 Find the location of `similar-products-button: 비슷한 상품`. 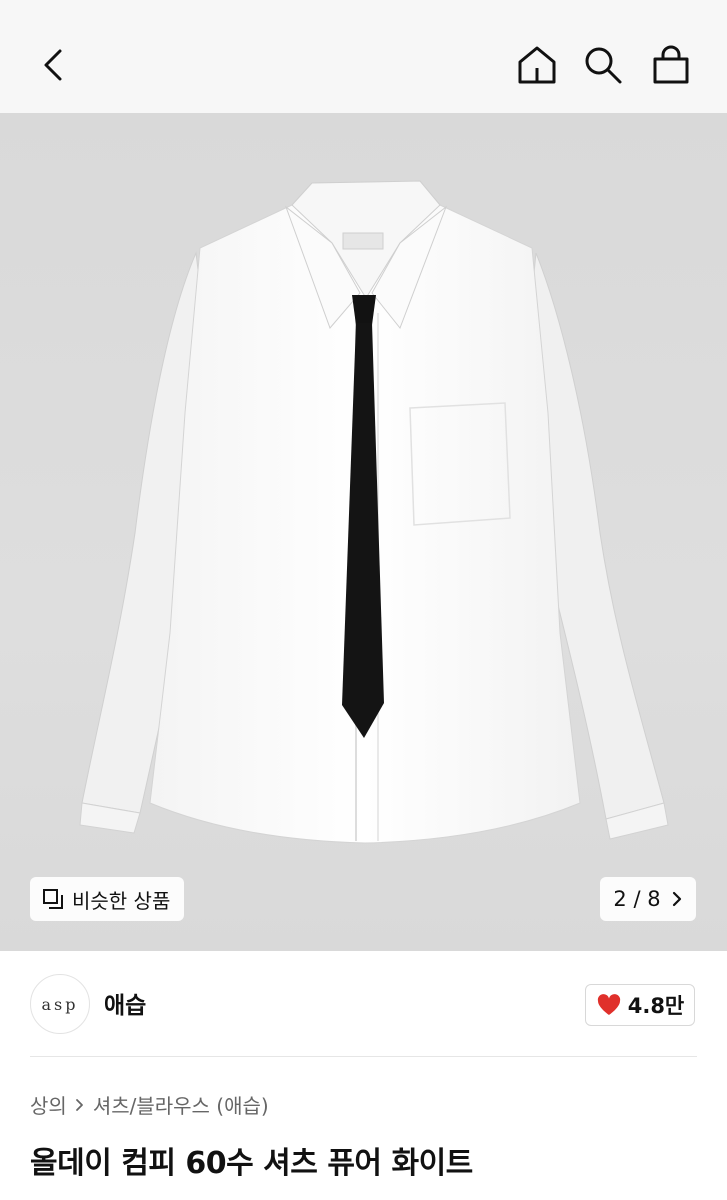

similar-products-button: 비슷한 상품 is located at coordinates (107, 899).